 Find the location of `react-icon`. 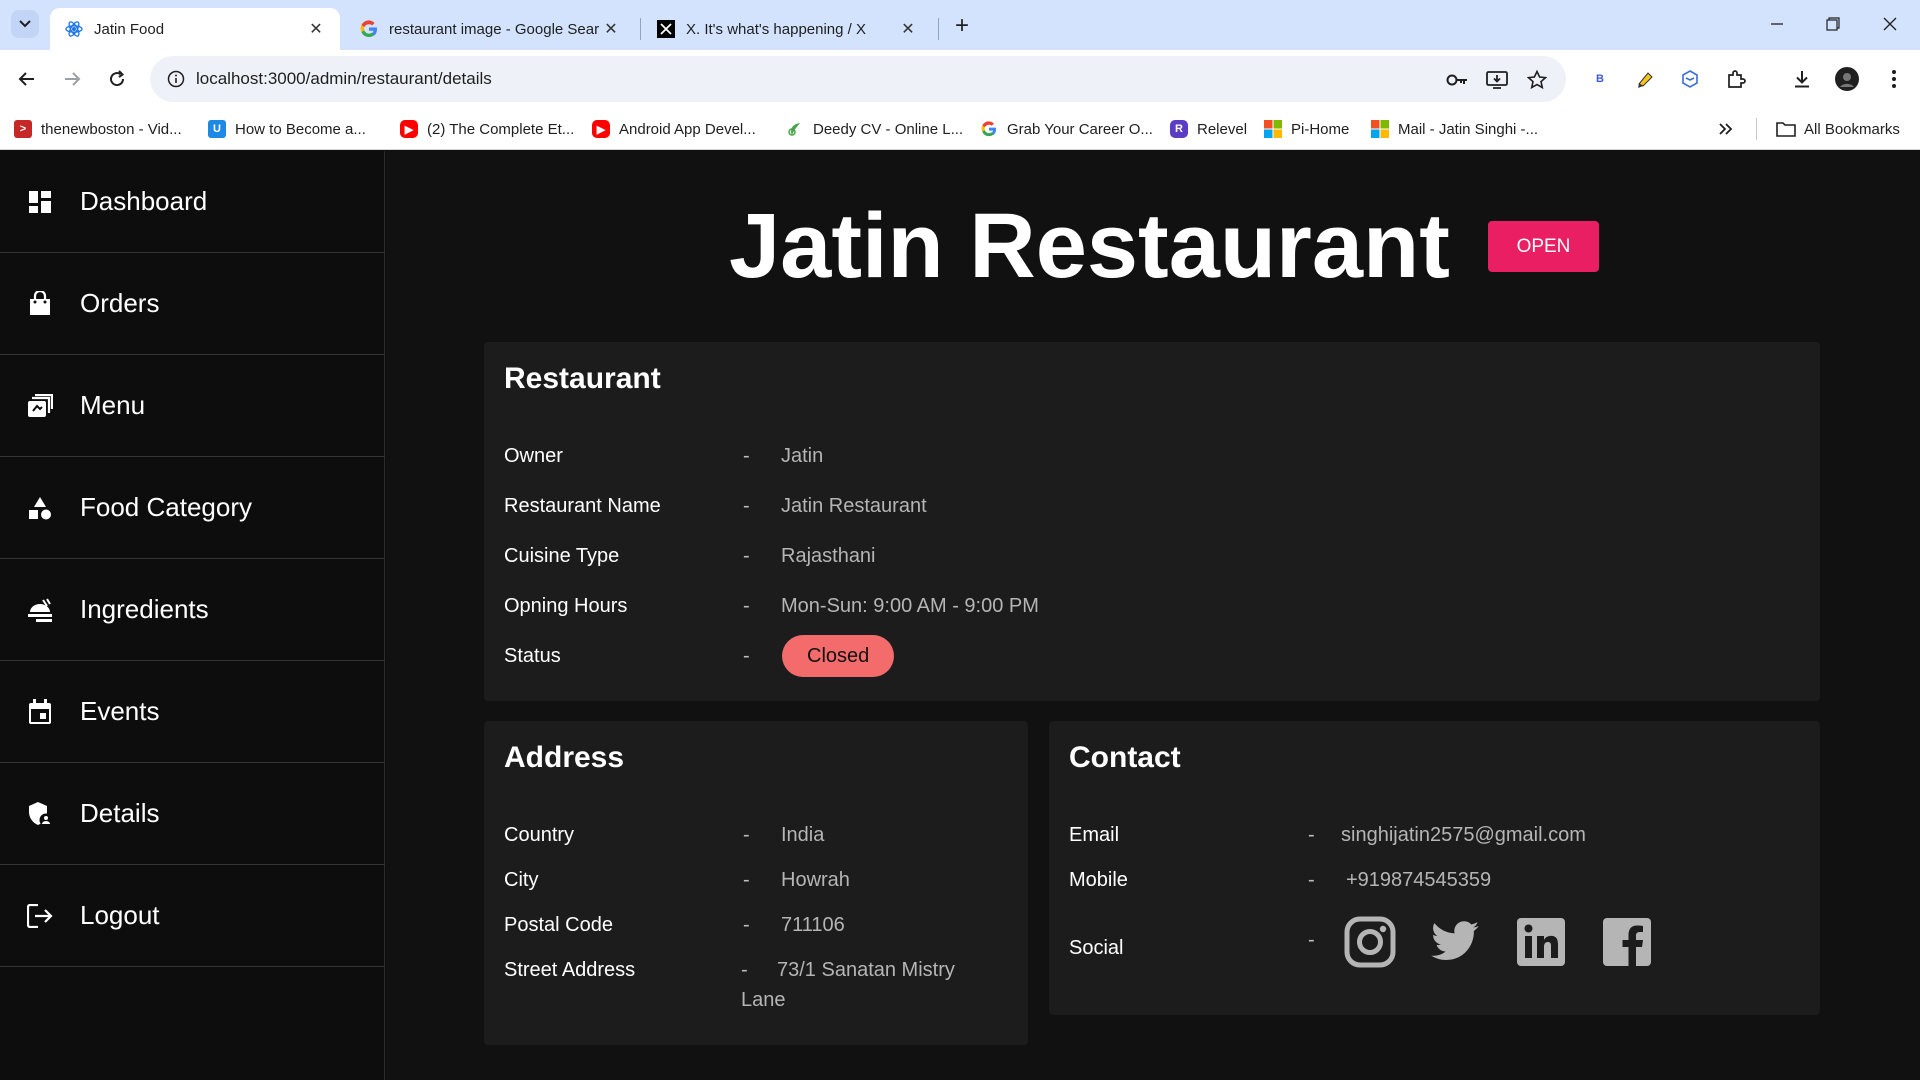

react-icon is located at coordinates (74, 29).